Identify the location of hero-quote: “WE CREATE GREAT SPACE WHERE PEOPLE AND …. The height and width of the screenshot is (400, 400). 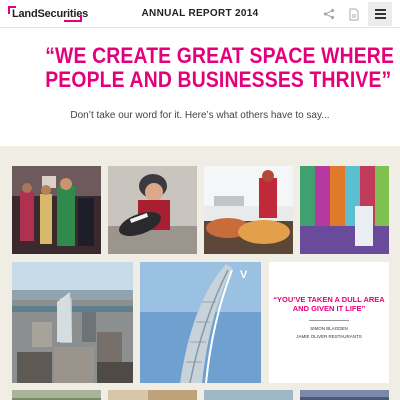
(220, 67).